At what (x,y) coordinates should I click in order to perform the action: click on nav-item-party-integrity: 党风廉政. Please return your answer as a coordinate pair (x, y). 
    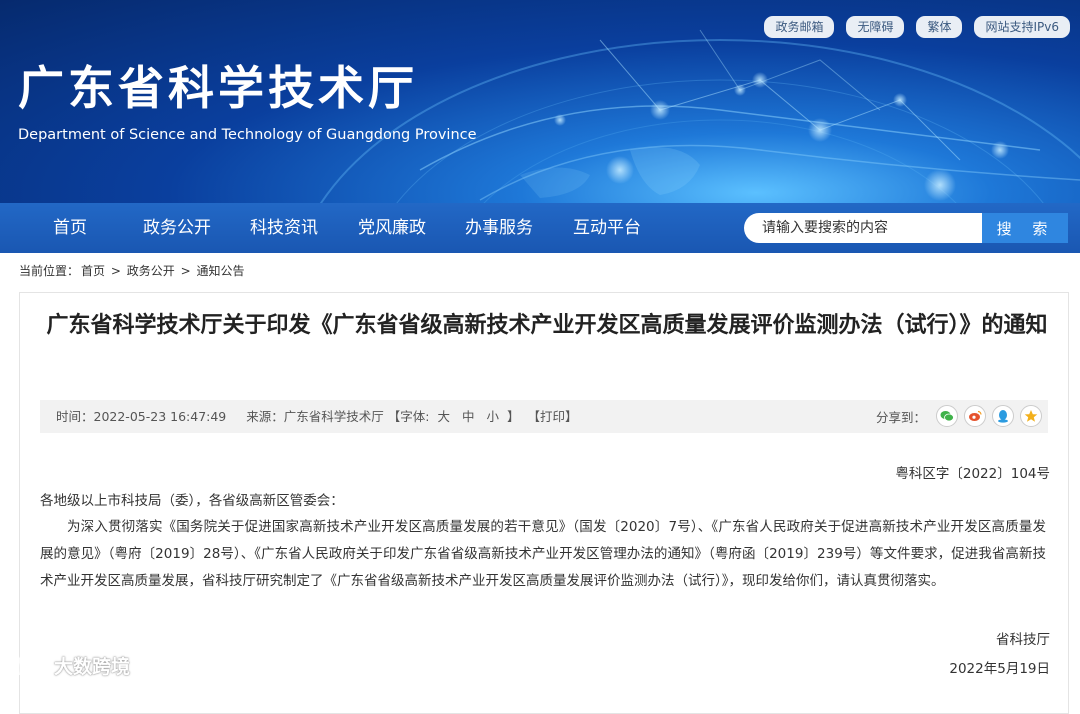
    Looking at the image, I should click on (392, 228).